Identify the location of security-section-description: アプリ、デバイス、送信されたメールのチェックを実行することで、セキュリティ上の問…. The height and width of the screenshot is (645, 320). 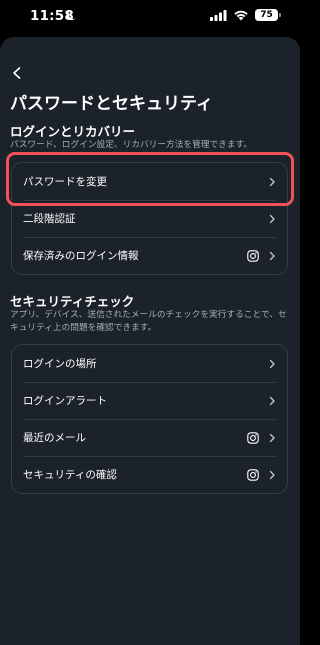
(148, 321).